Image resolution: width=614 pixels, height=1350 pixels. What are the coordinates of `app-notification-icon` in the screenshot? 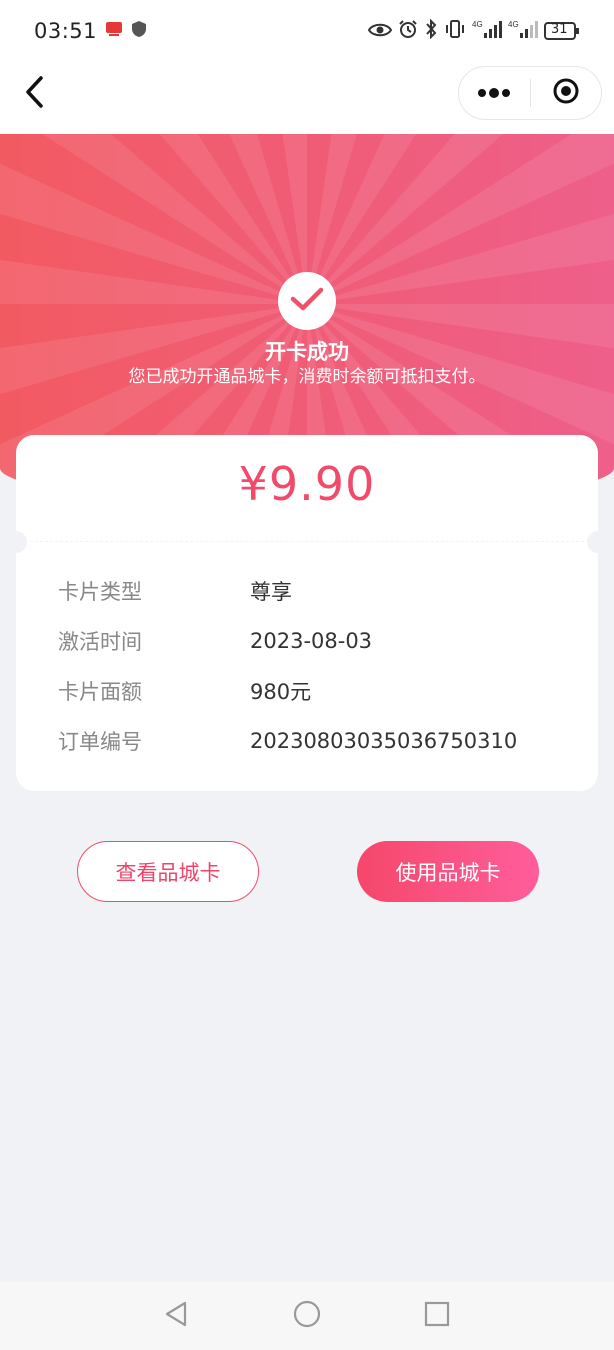 It's located at (114, 31).